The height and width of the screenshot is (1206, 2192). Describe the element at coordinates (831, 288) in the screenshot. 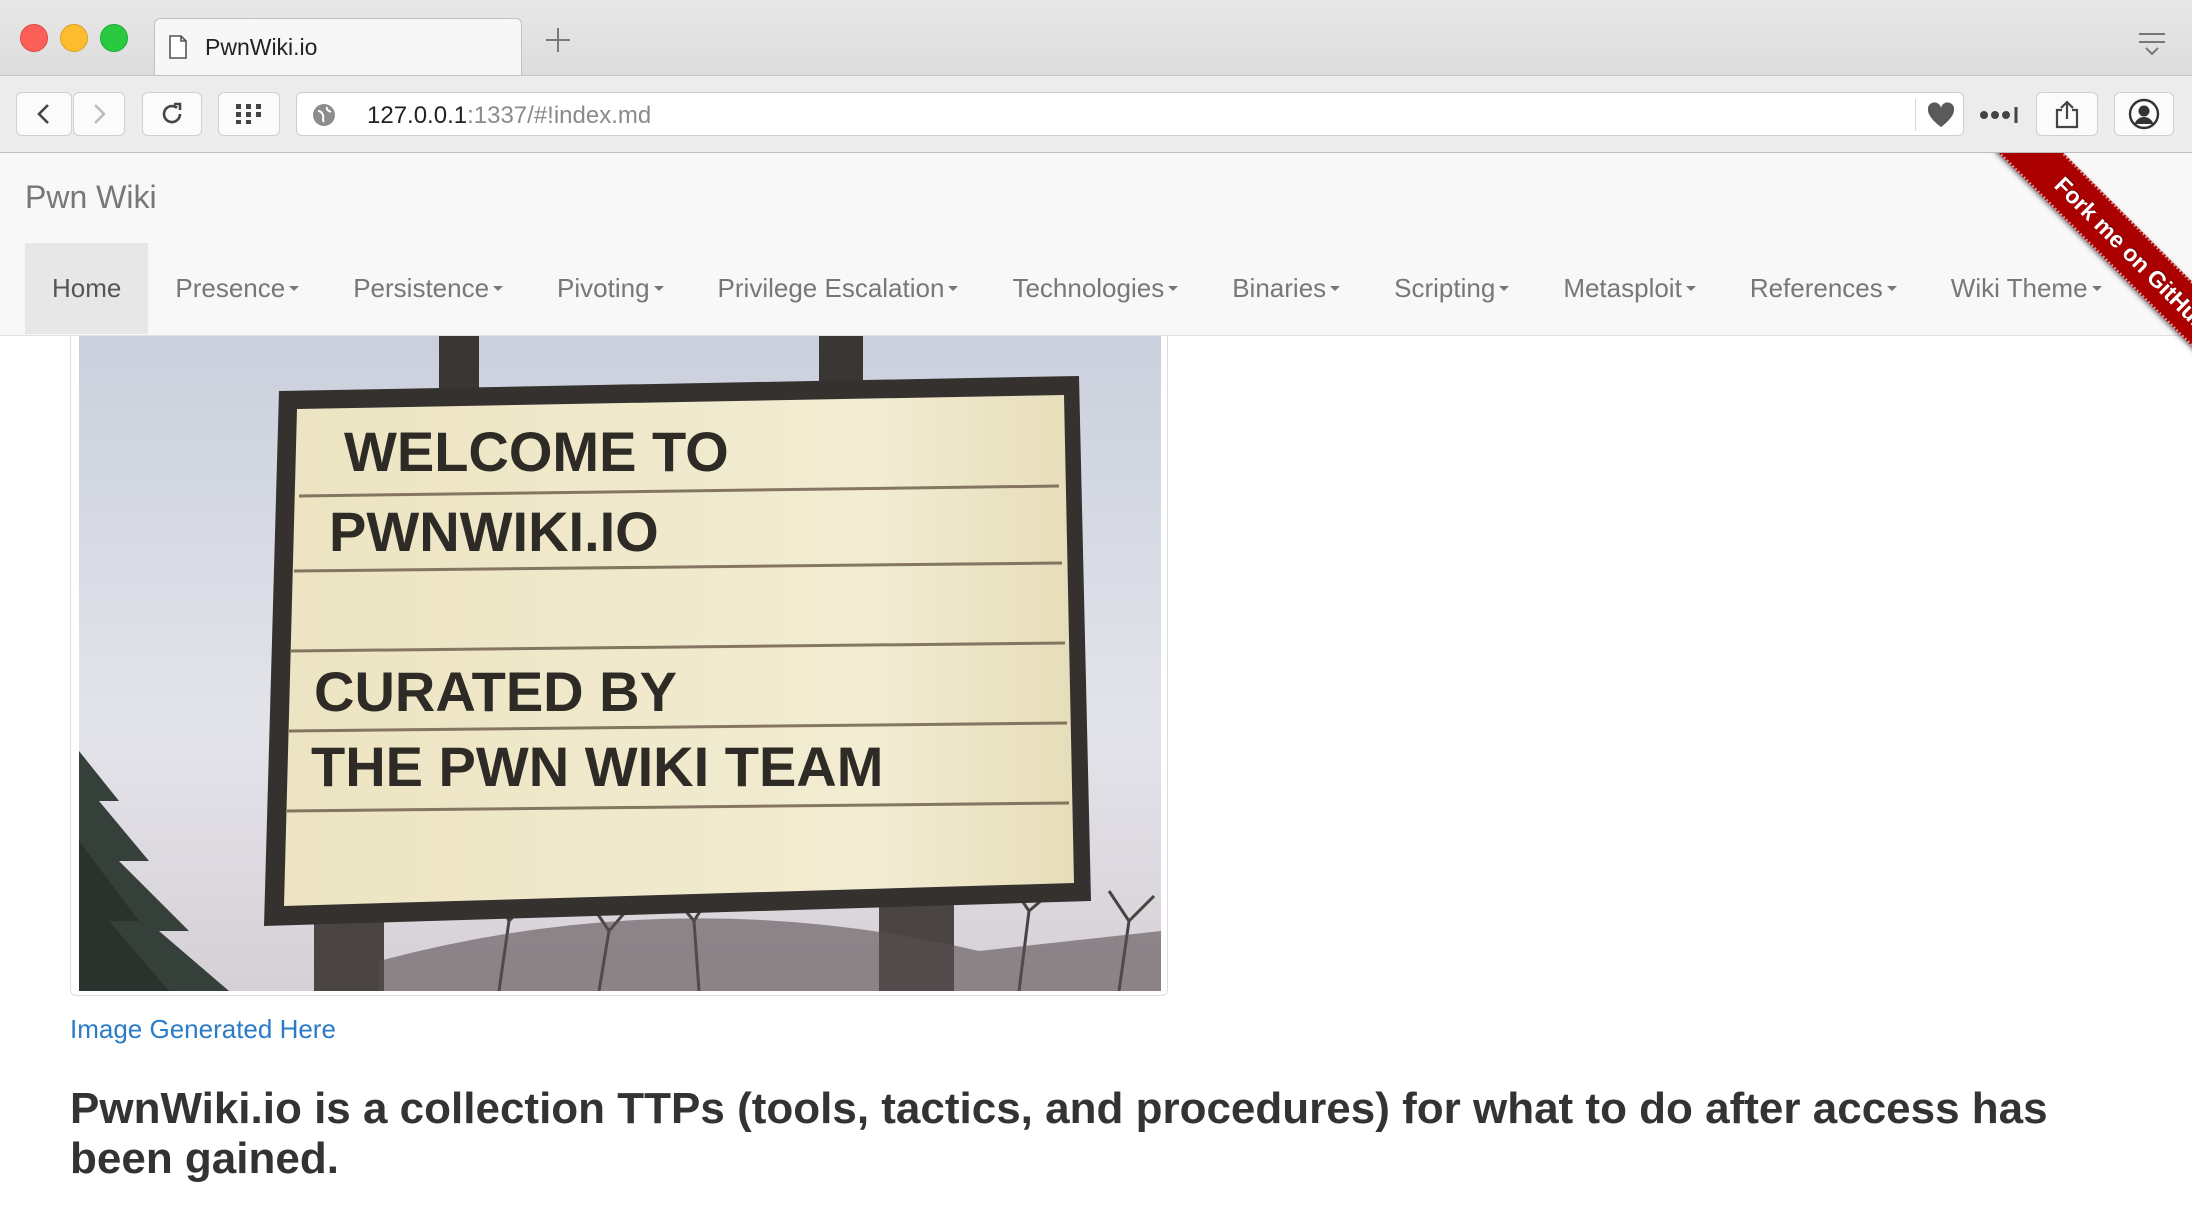

I see `nav-label: Privilege Escalation` at that location.